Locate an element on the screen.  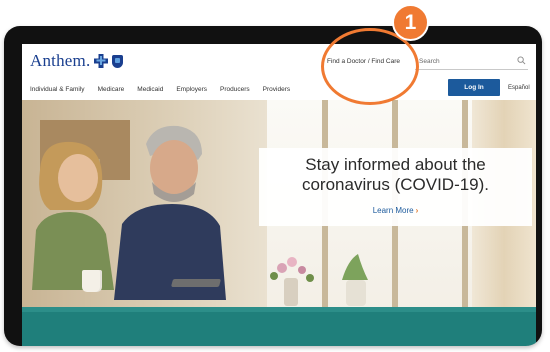
learn-more-label: Learn More is located at coordinates (393, 210).